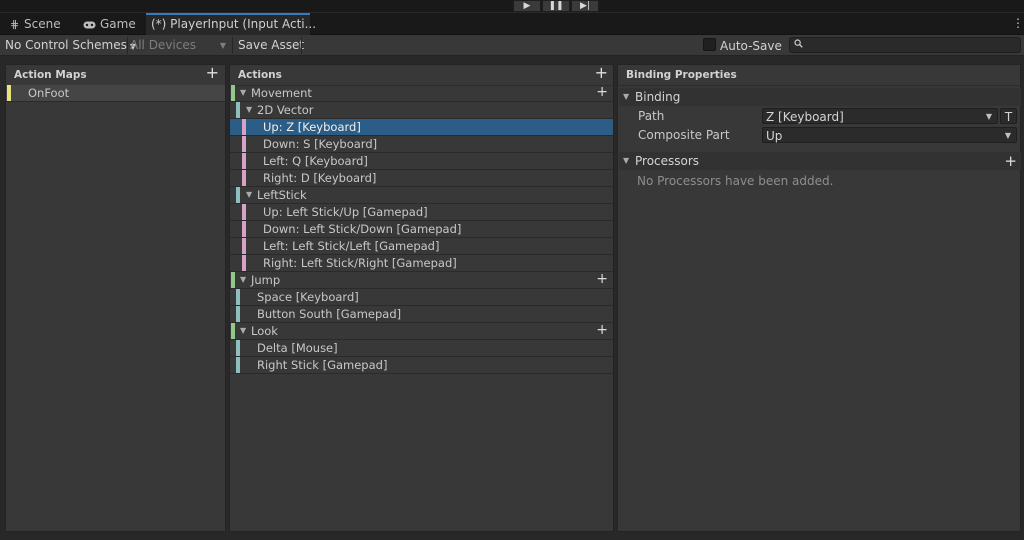 Image resolution: width=1024 pixels, height=540 pixels. Describe the element at coordinates (421, 93) in the screenshot. I see `action-row: ▼ Movement +` at that location.